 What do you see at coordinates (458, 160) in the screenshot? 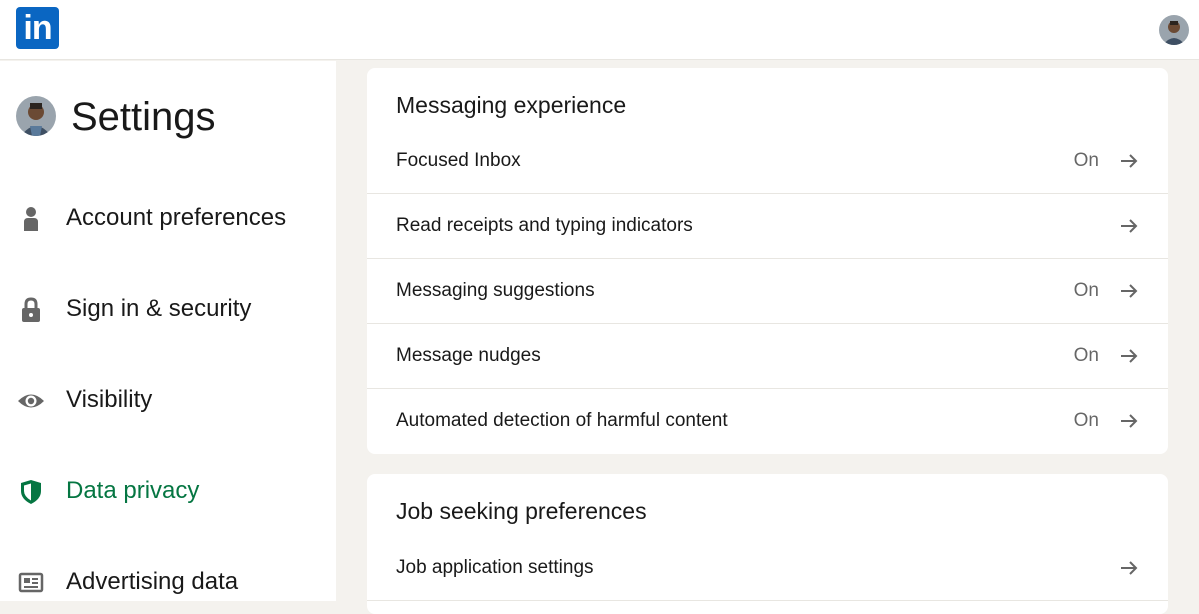
I see `setting-label: Focused Inbox` at bounding box center [458, 160].